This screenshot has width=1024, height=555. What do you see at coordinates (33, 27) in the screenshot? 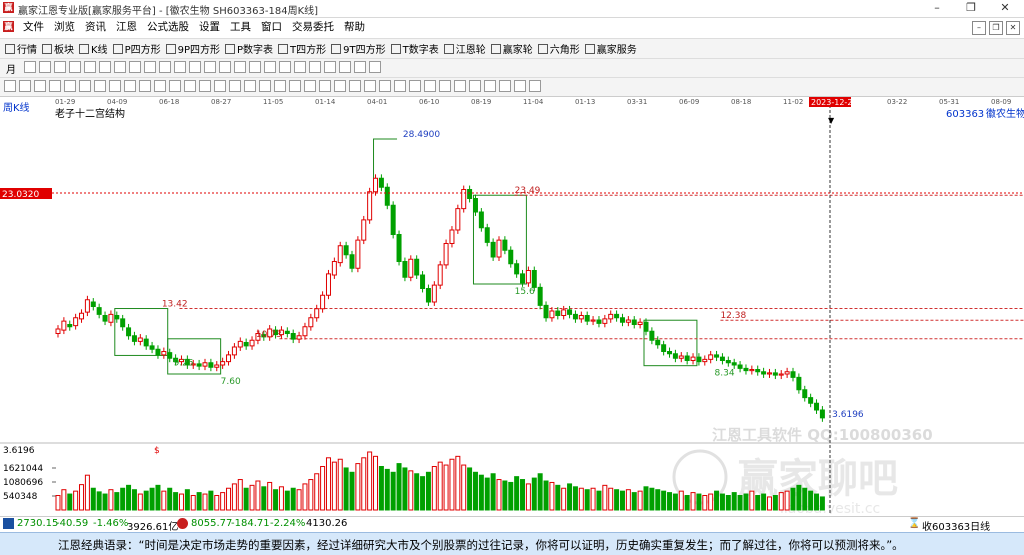
I see `menu-item-0: 文件` at bounding box center [33, 27].